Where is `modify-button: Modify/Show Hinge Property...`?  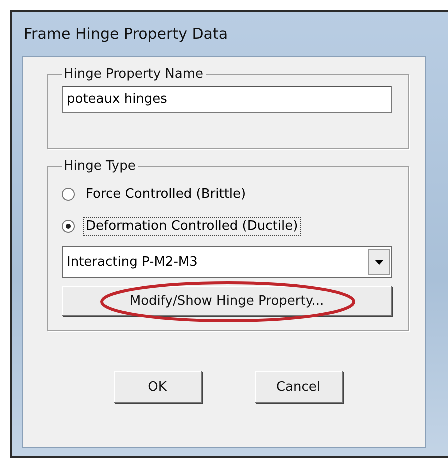
modify-button: Modify/Show Hinge Property... is located at coordinates (227, 301).